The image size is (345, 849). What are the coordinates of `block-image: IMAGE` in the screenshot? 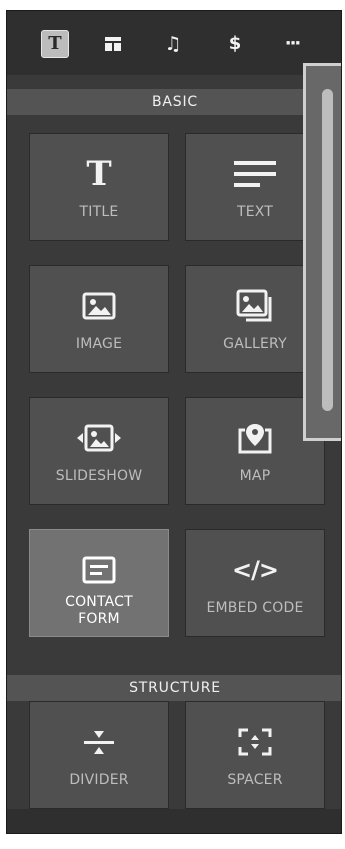 It's located at (99, 319).